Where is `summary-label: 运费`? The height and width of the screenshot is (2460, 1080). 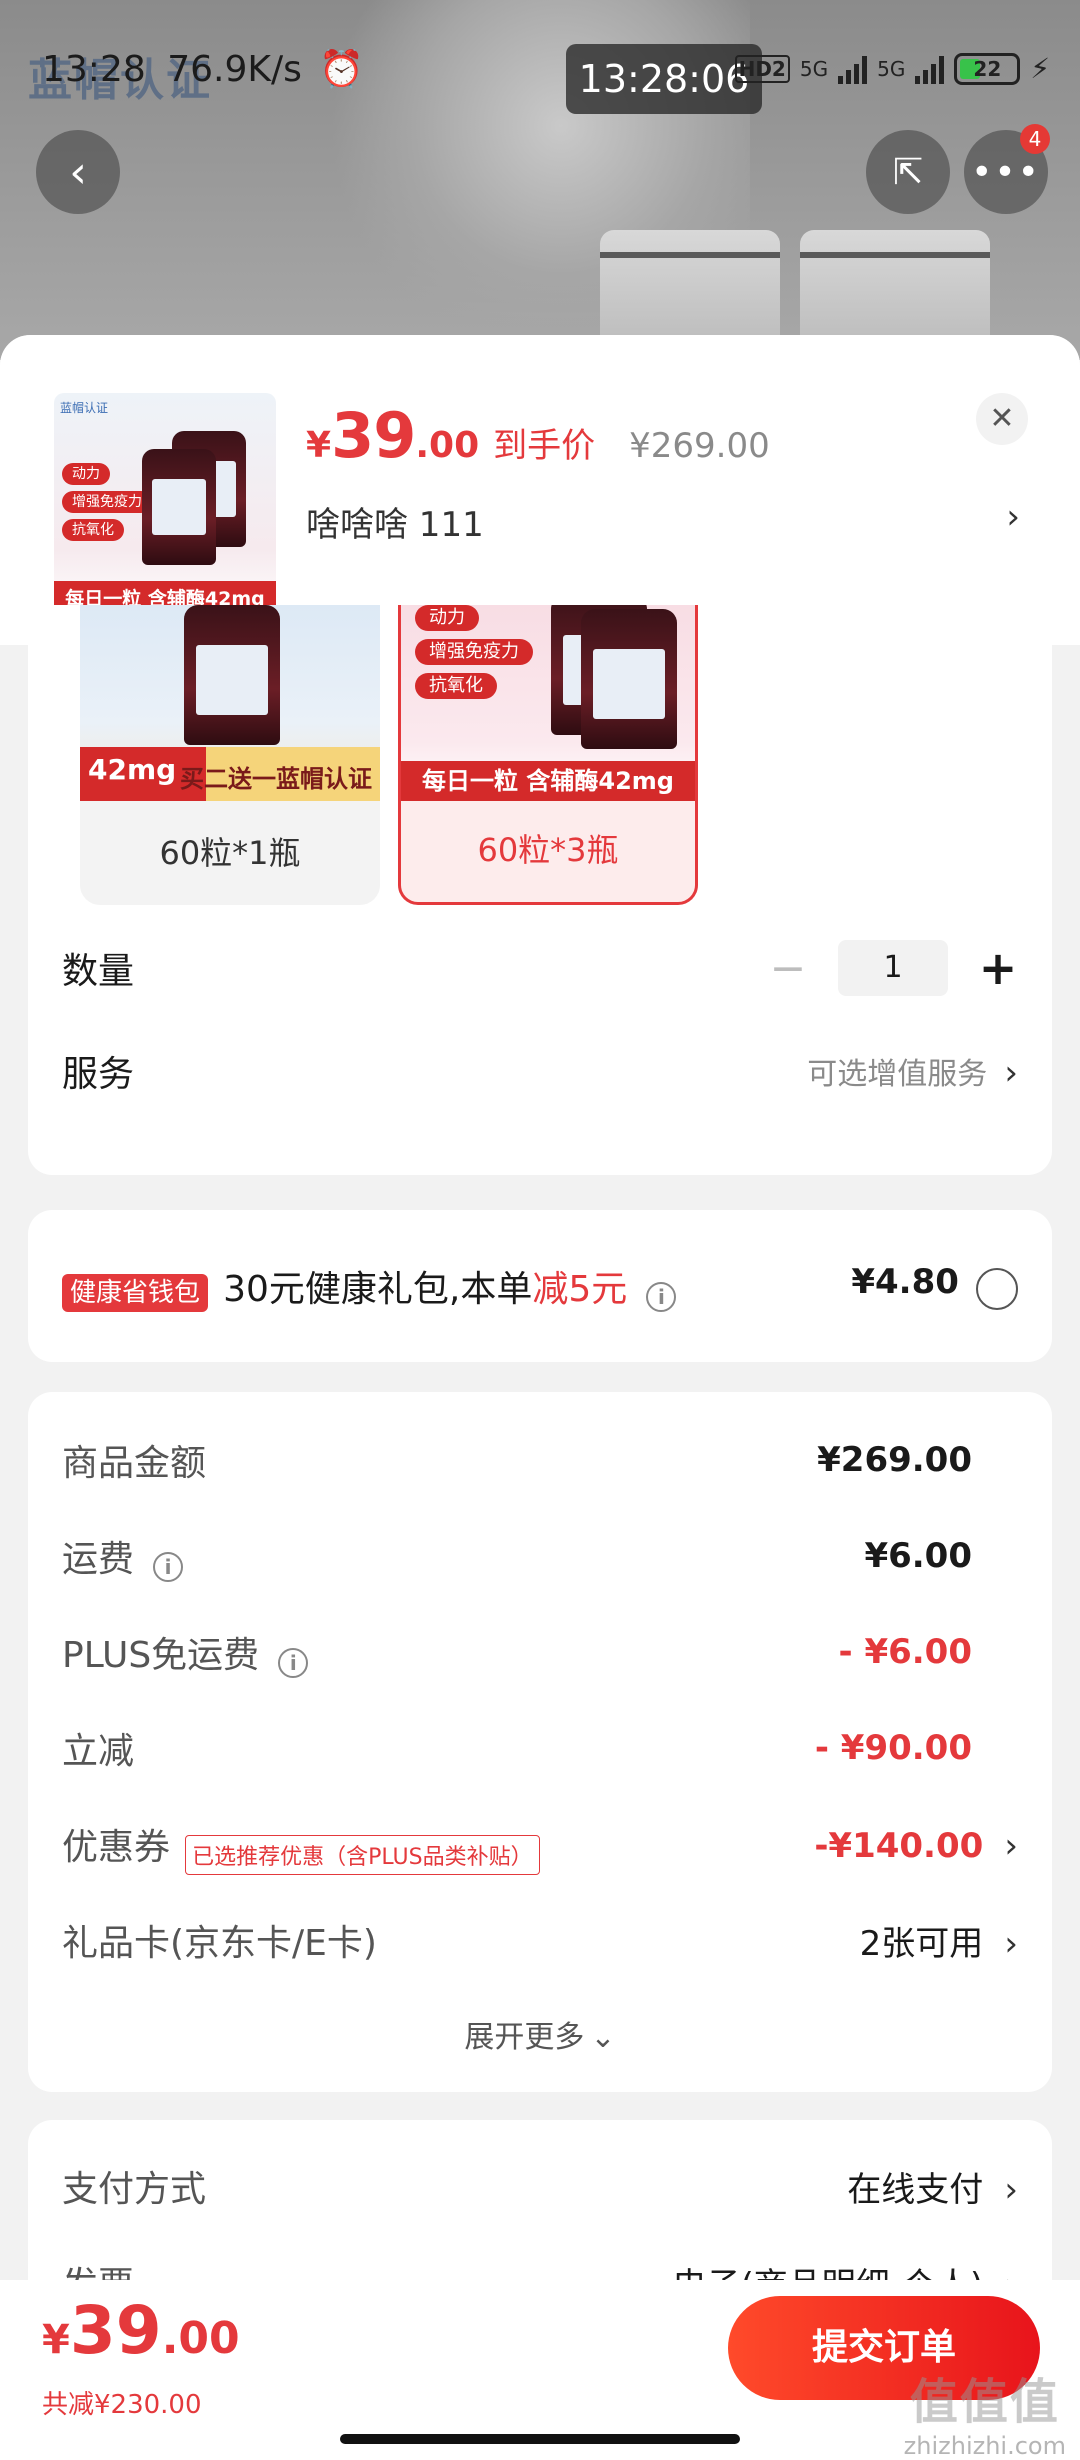
summary-label: 运费 is located at coordinates (98, 1559).